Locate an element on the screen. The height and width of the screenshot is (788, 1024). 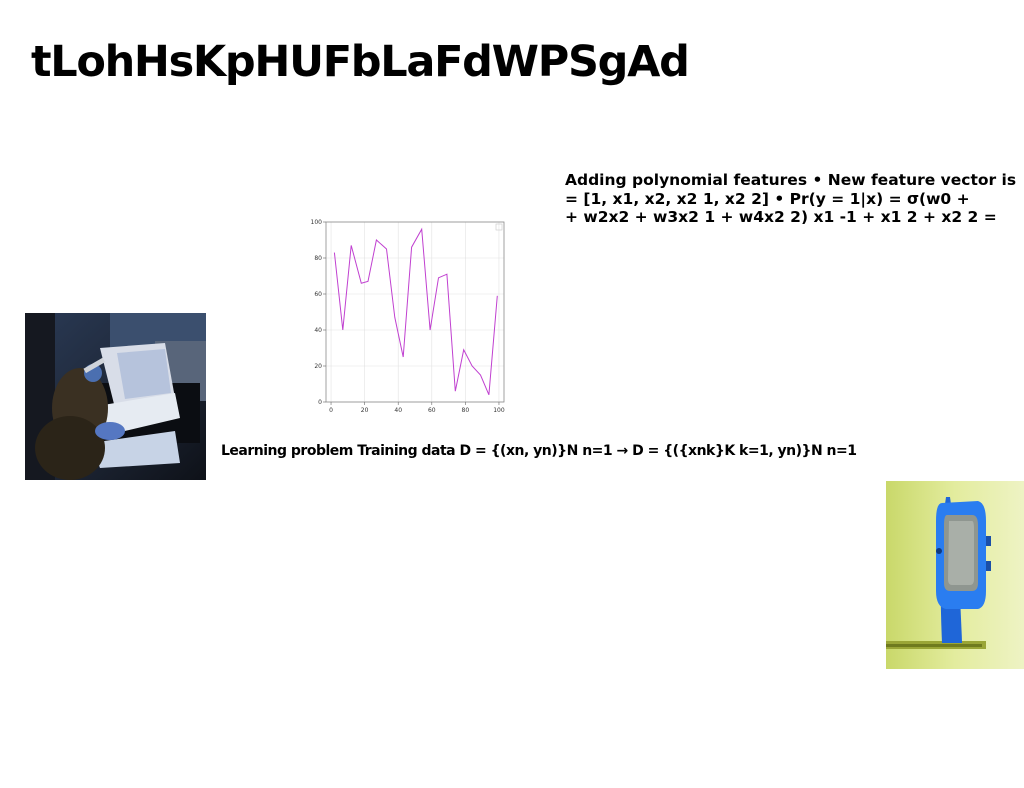
x-tick-label: 20 is located at coordinates (365, 410).